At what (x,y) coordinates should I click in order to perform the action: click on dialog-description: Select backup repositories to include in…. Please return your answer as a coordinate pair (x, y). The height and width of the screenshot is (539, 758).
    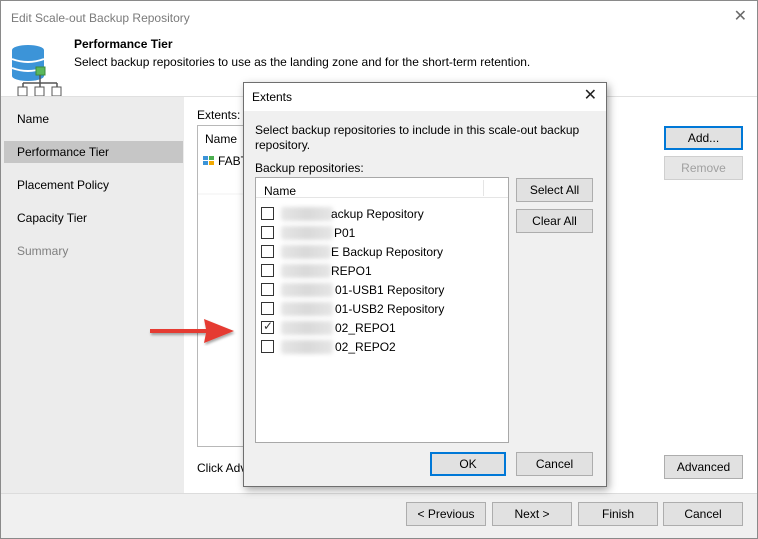
    Looking at the image, I should click on (417, 137).